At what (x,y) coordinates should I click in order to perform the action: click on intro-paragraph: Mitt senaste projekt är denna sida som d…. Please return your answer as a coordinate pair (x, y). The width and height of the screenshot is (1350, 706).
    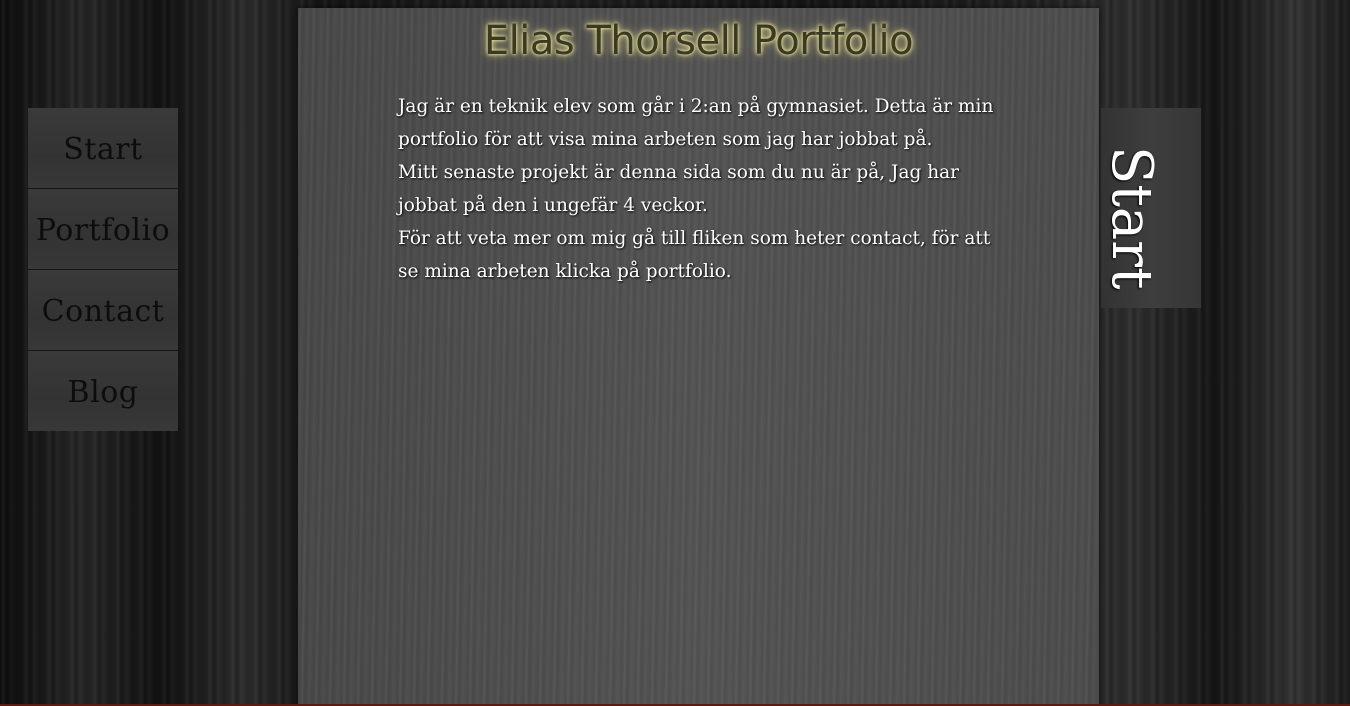
    Looking at the image, I should click on (678, 189).